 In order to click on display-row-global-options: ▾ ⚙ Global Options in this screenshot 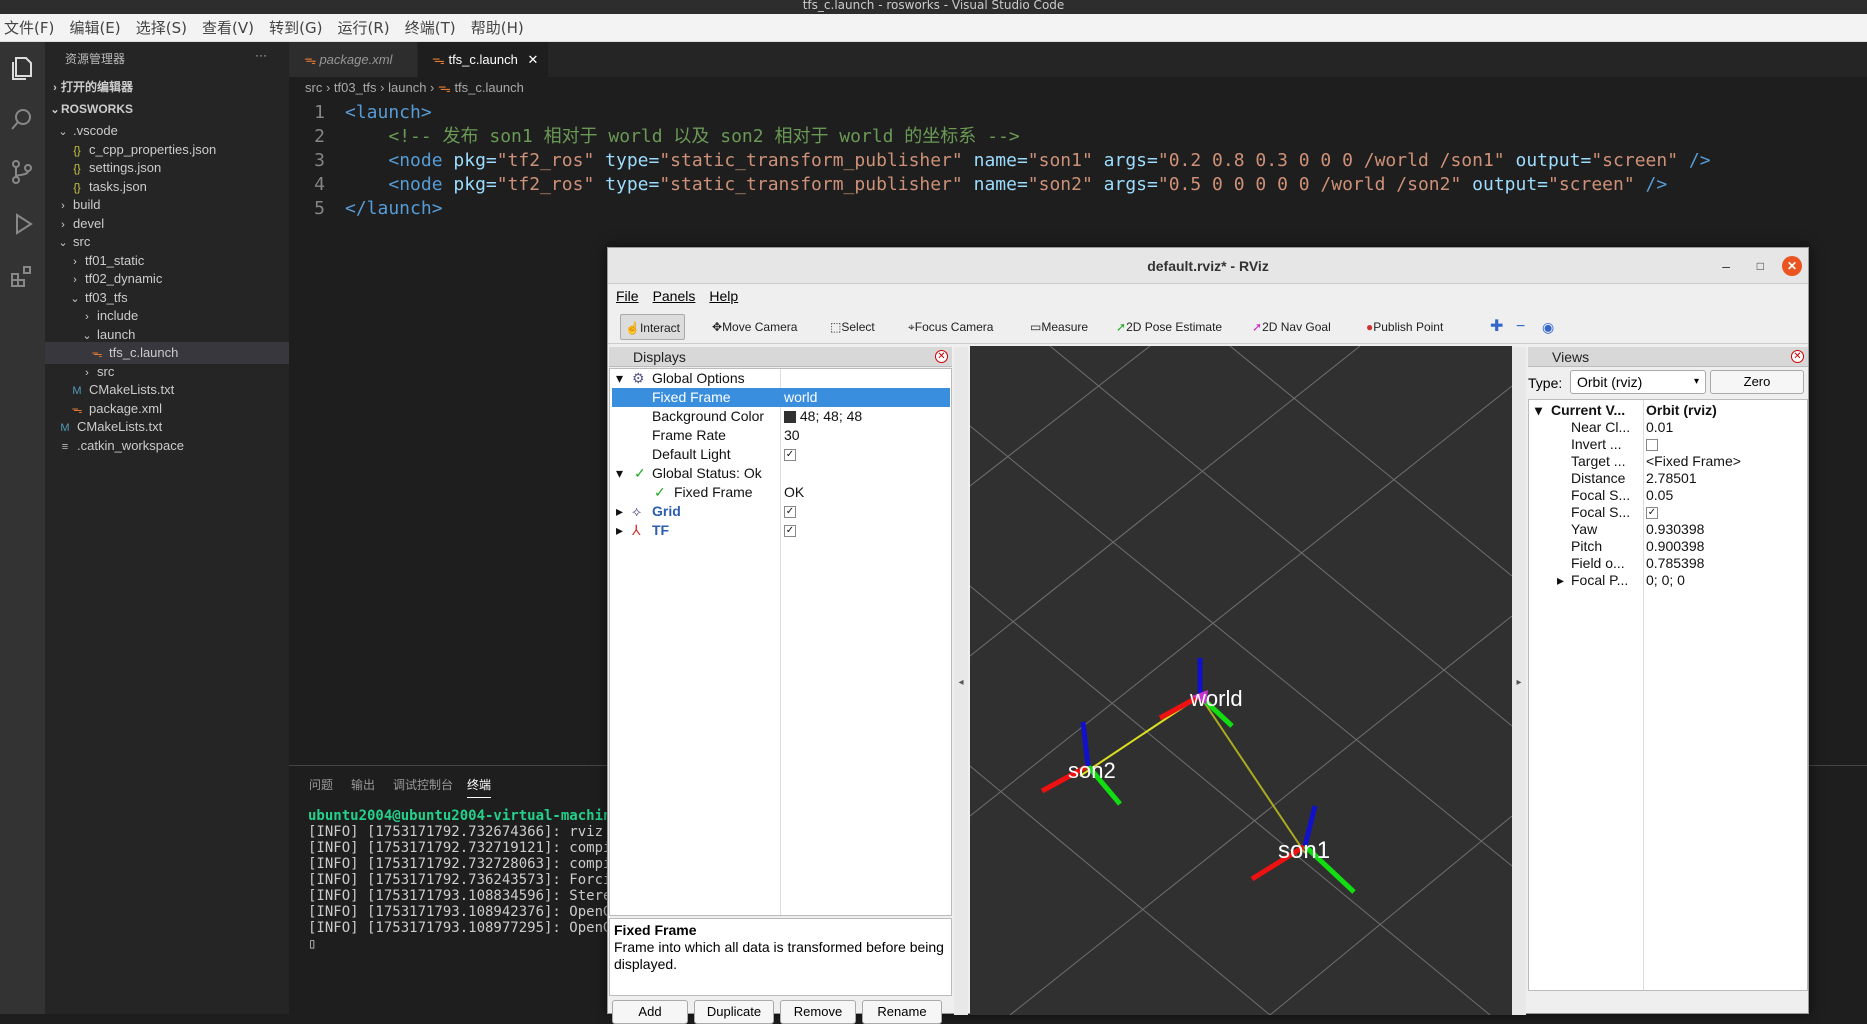, I will do `click(781, 378)`.